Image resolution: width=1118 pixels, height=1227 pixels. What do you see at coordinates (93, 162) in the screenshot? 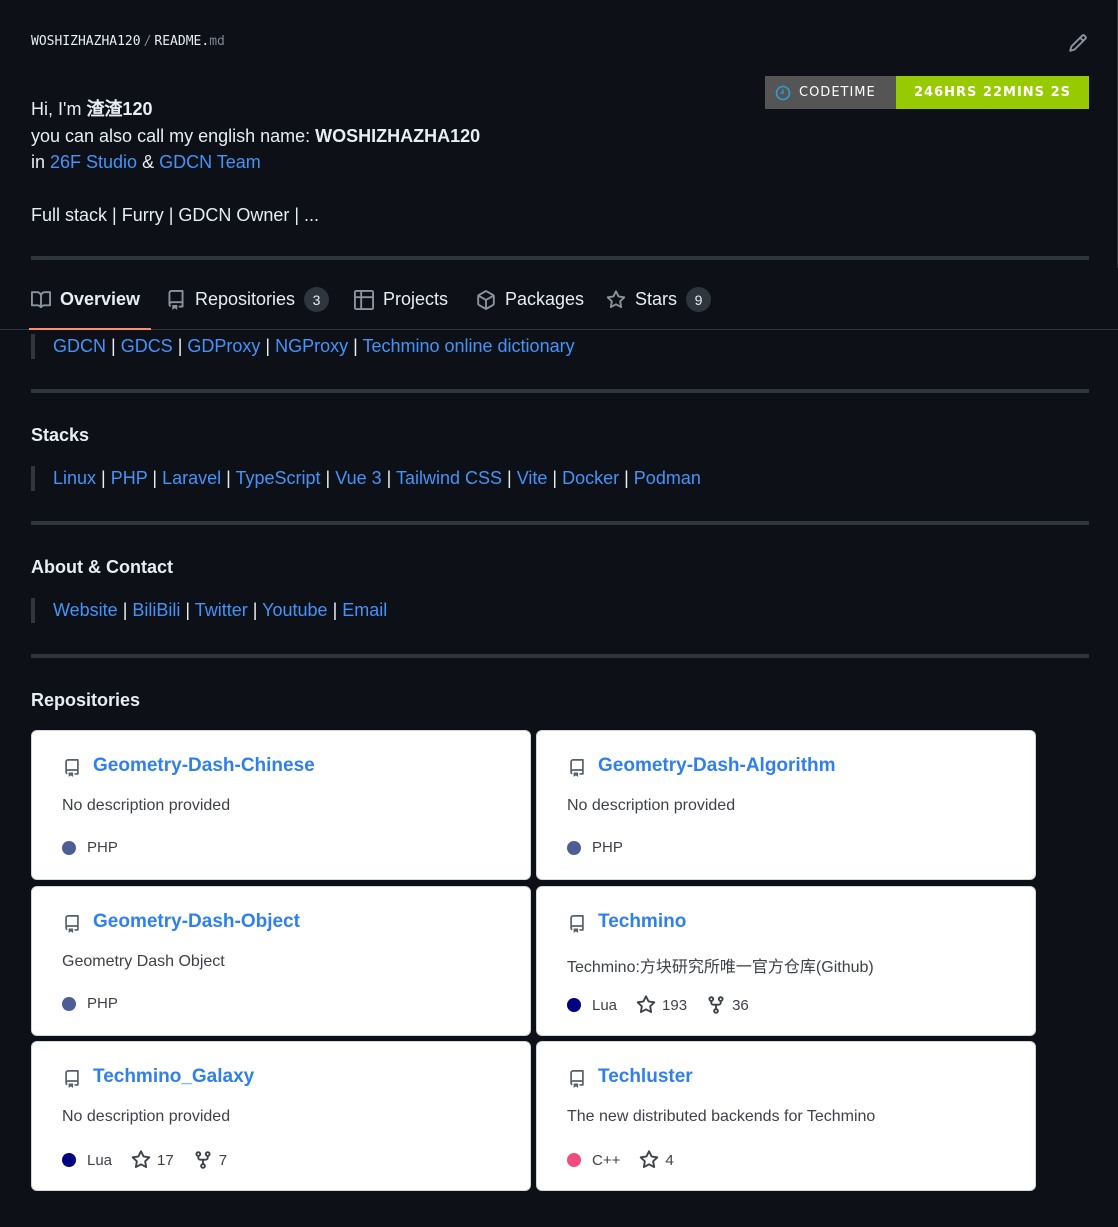
I see `studio-link: 26F Studio` at bounding box center [93, 162].